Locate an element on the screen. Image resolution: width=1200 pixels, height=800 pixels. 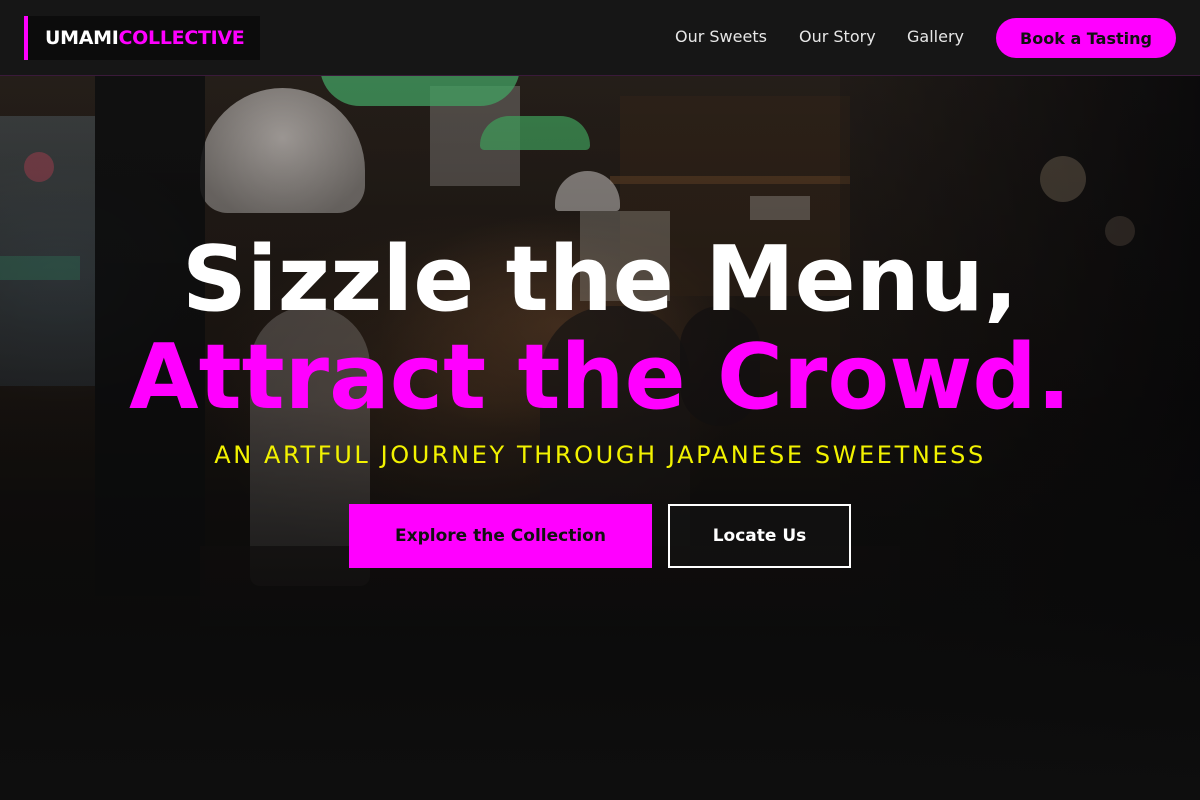
explore-collection-button: Explore the Collection is located at coordinates (500, 536).